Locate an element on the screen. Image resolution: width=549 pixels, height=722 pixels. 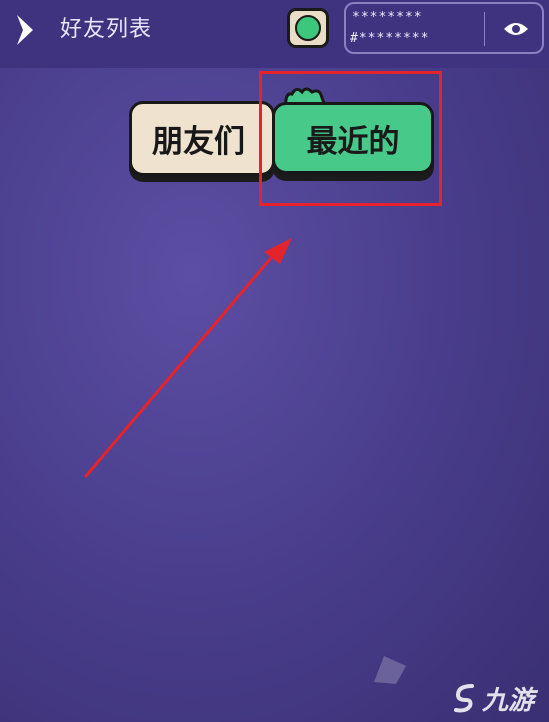
watermark: 九游 is located at coordinates (493, 698).